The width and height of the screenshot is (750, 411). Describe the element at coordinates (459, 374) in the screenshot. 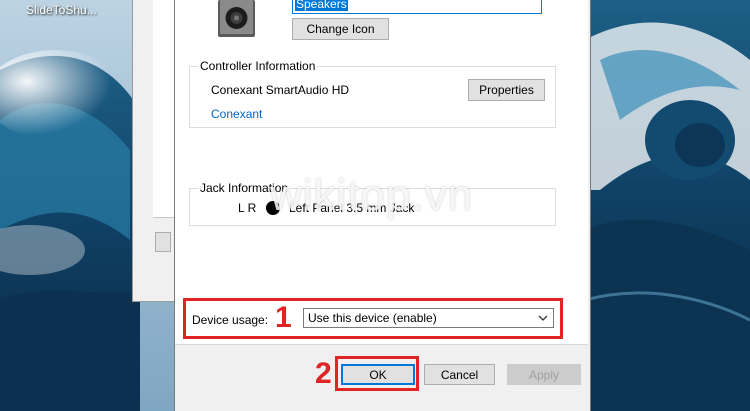

I see `cancel-button: Cancel` at that location.